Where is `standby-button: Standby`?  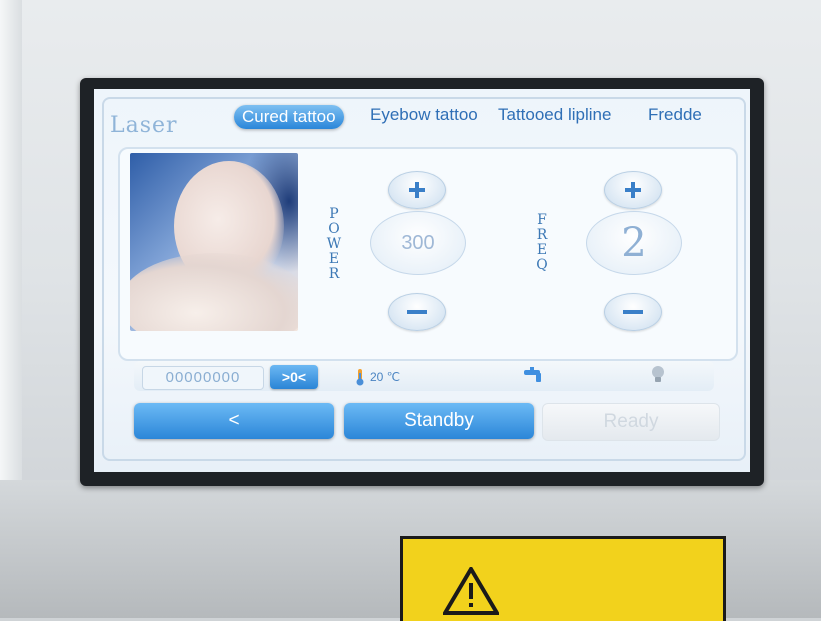
standby-button: Standby is located at coordinates (439, 421).